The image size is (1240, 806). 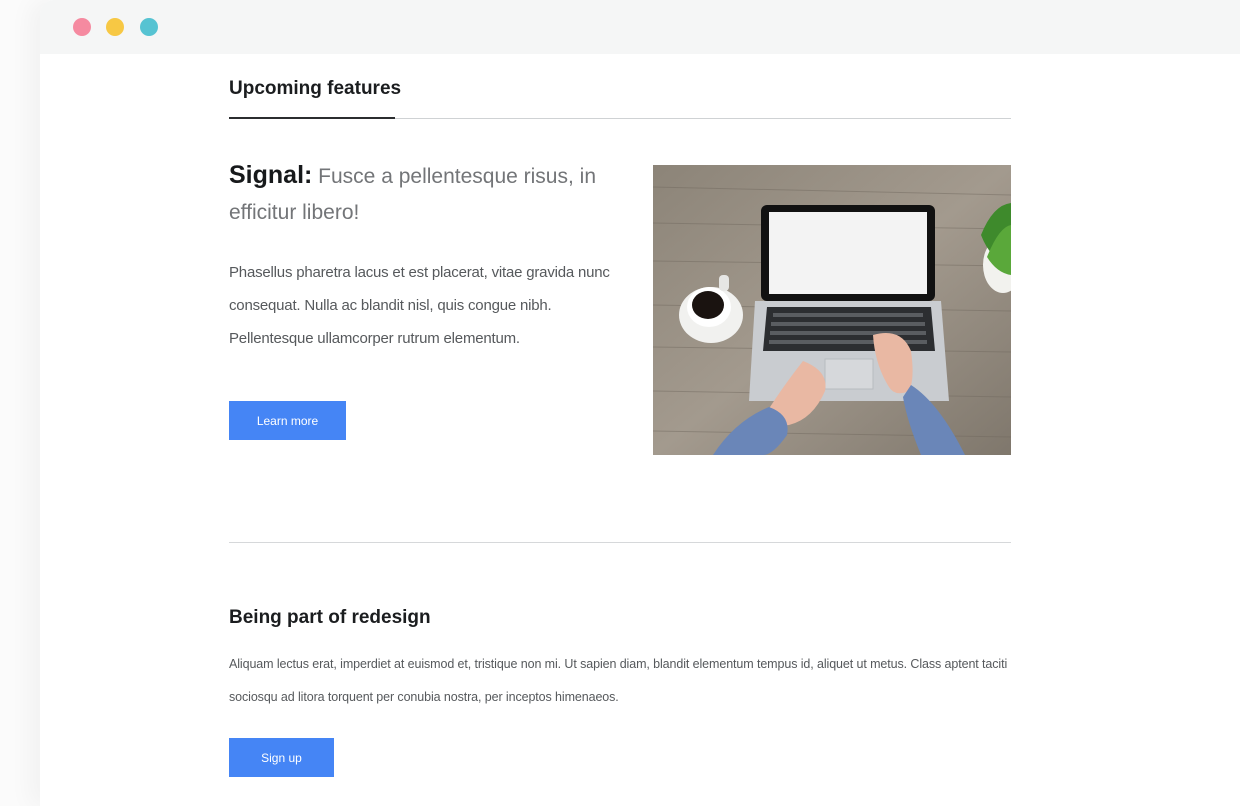 What do you see at coordinates (620, 86) in the screenshot?
I see `tab-bar: Upcoming features` at bounding box center [620, 86].